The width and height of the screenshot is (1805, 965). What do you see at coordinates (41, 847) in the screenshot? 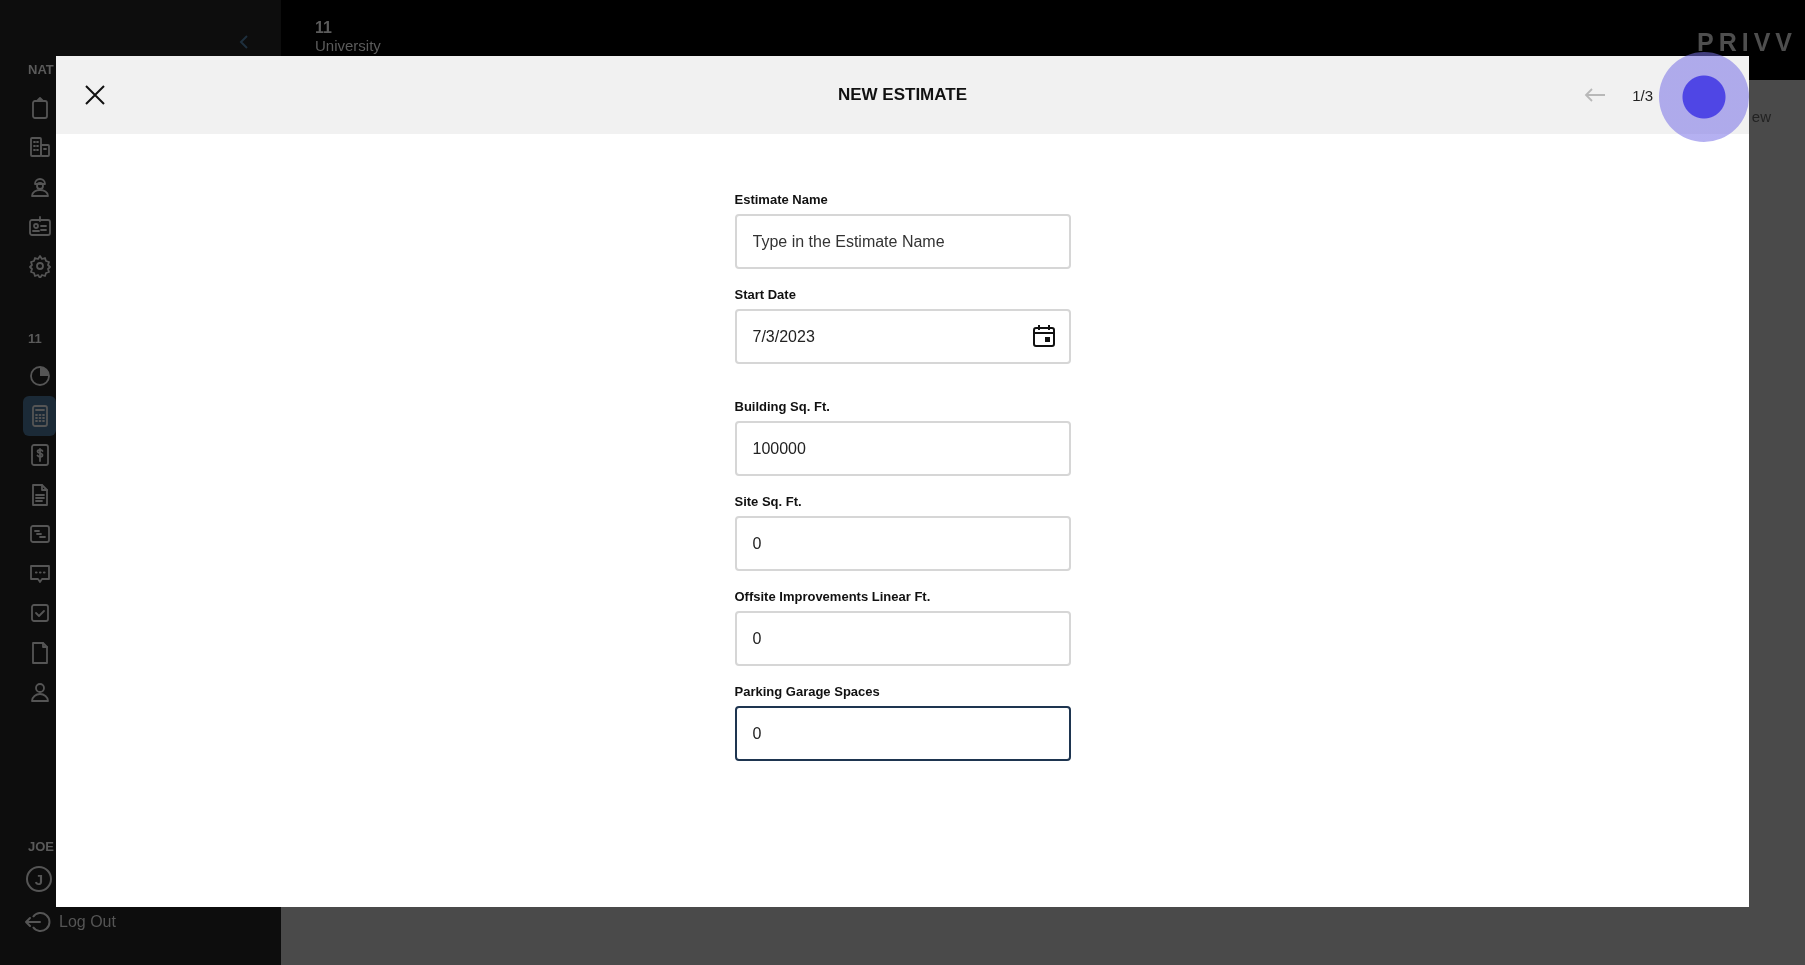
I see `section-label: JOE` at bounding box center [41, 847].